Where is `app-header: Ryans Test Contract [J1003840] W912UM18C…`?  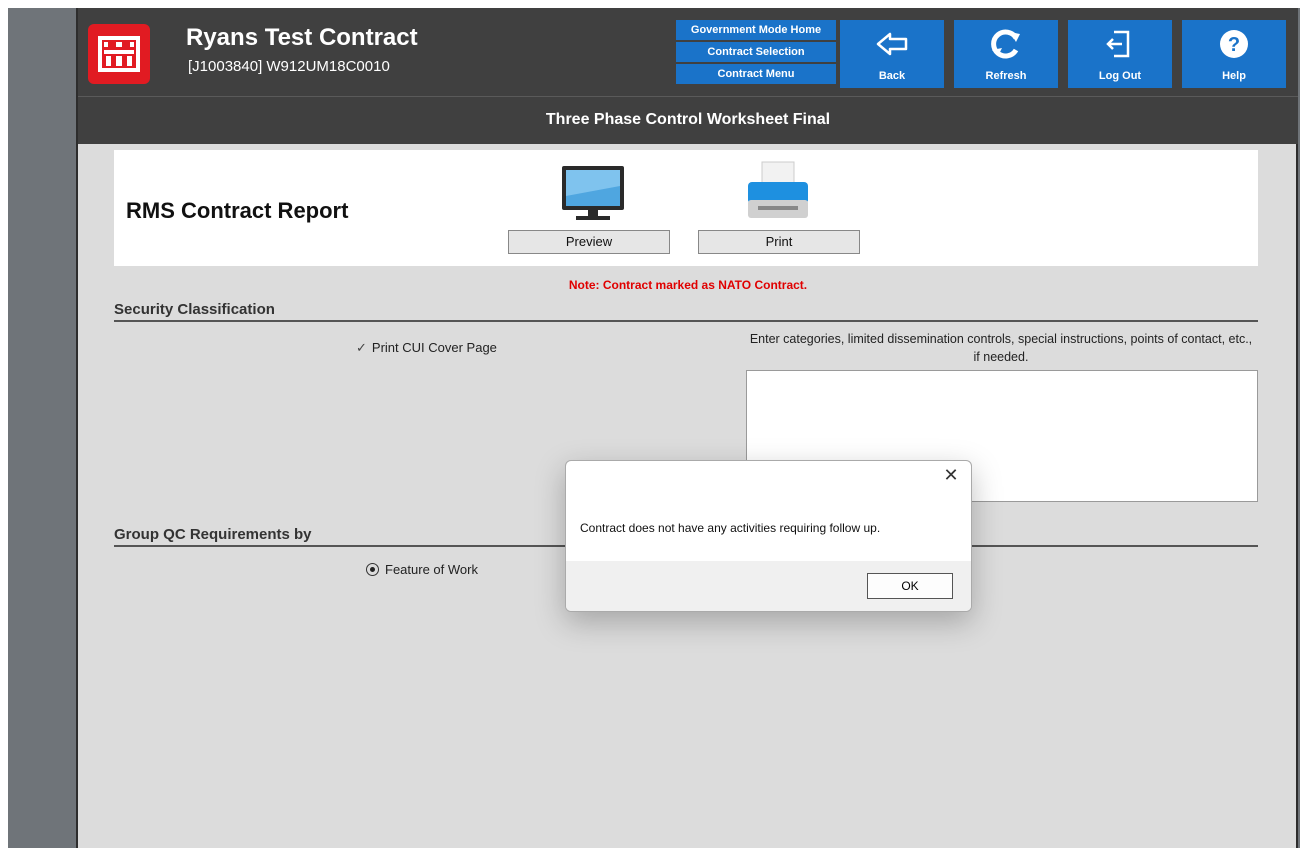 app-header: Ryans Test Contract [J1003840] W912UM18C… is located at coordinates (688, 52).